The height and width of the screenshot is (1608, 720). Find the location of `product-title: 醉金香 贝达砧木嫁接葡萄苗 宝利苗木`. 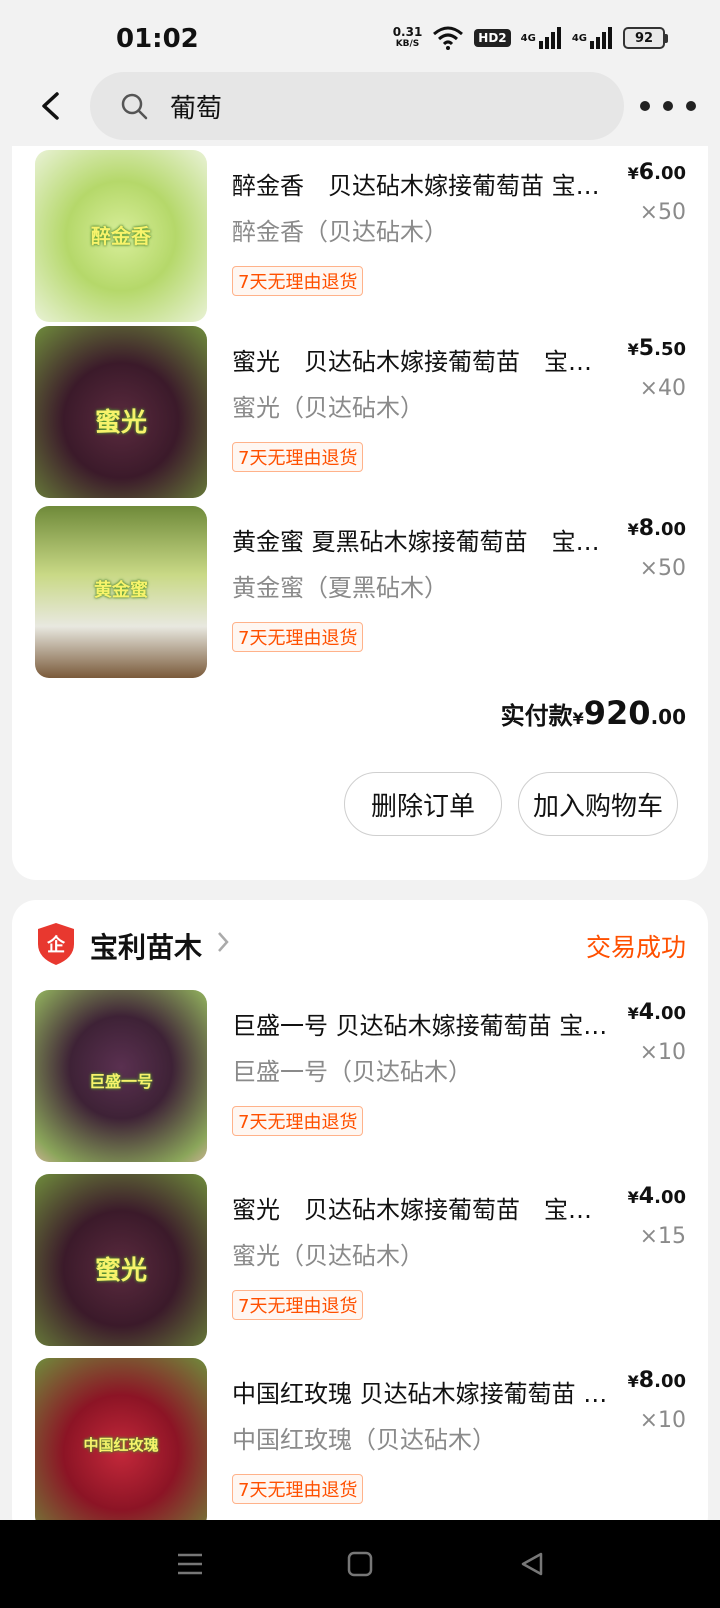

product-title: 醉金香 贝达砧木嫁接葡萄苗 宝利苗木 is located at coordinates (422, 183).